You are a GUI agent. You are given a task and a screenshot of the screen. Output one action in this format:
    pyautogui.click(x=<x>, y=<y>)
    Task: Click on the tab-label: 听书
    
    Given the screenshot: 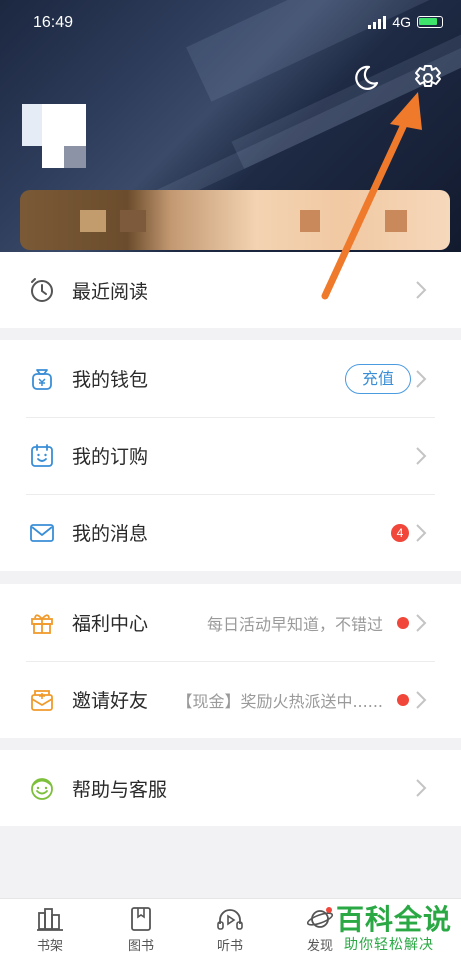 What is the action you would take?
    pyautogui.click(x=229, y=946)
    